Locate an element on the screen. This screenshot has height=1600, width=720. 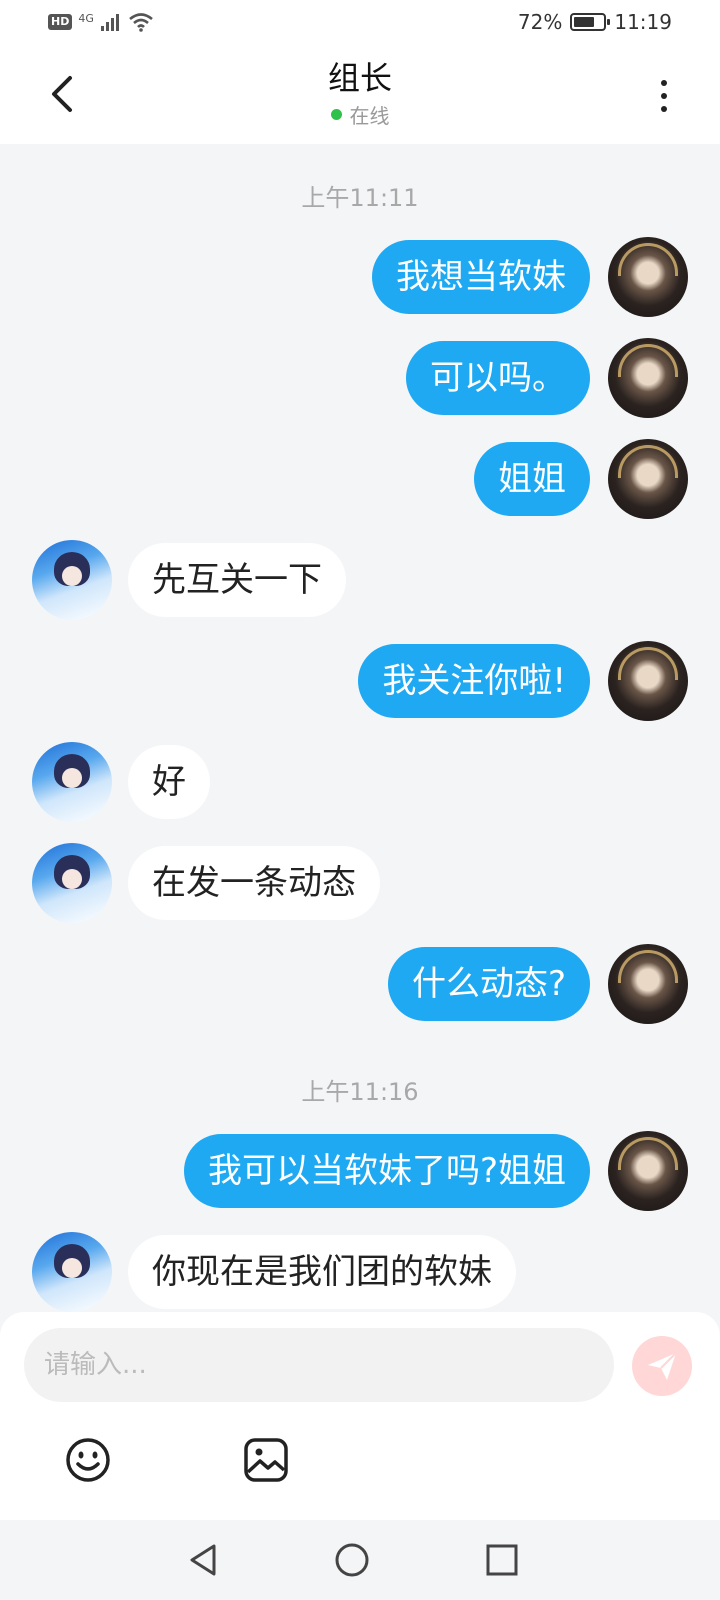
status-bar-right: 72% 11:19 is located at coordinates (595, 22).